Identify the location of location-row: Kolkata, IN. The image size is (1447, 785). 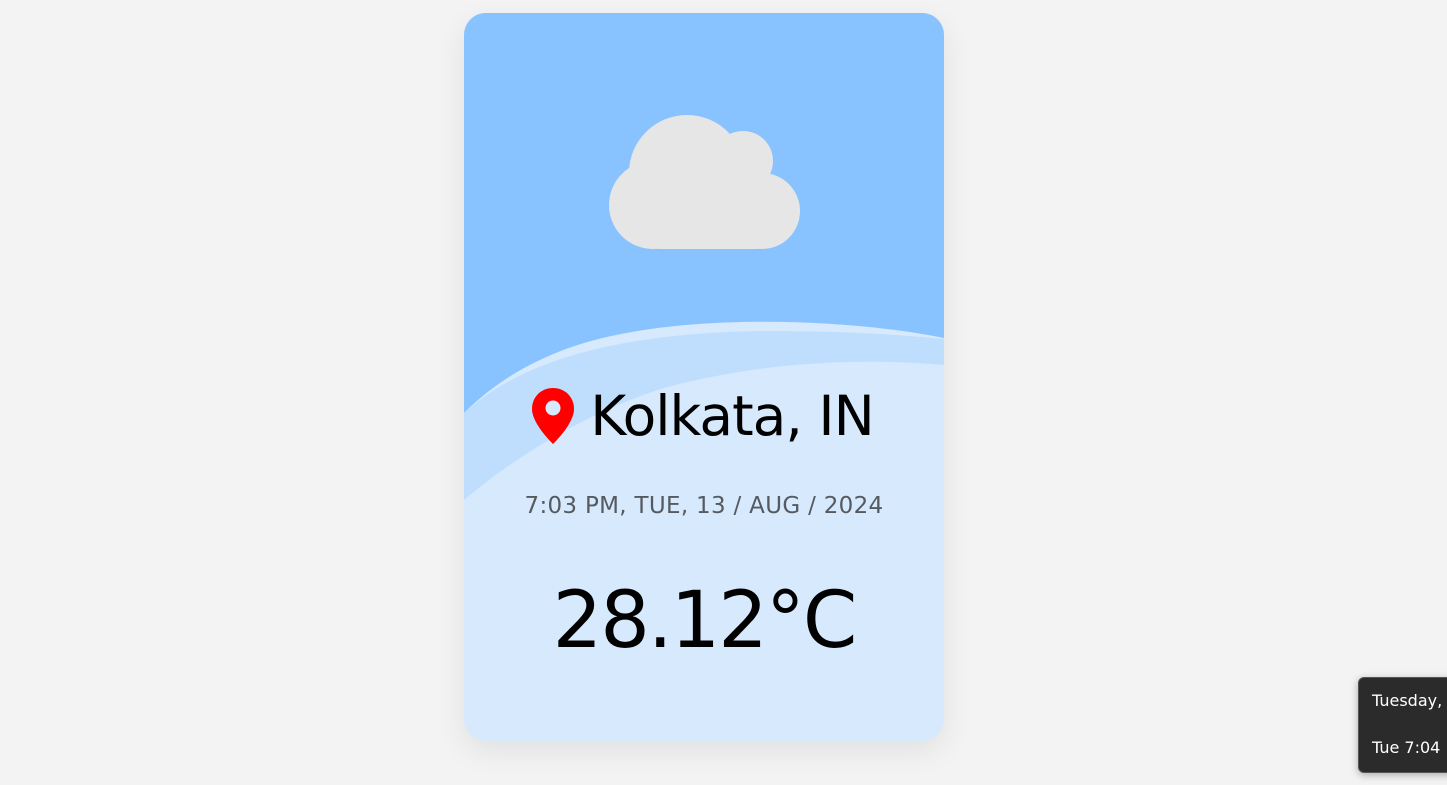
(704, 416).